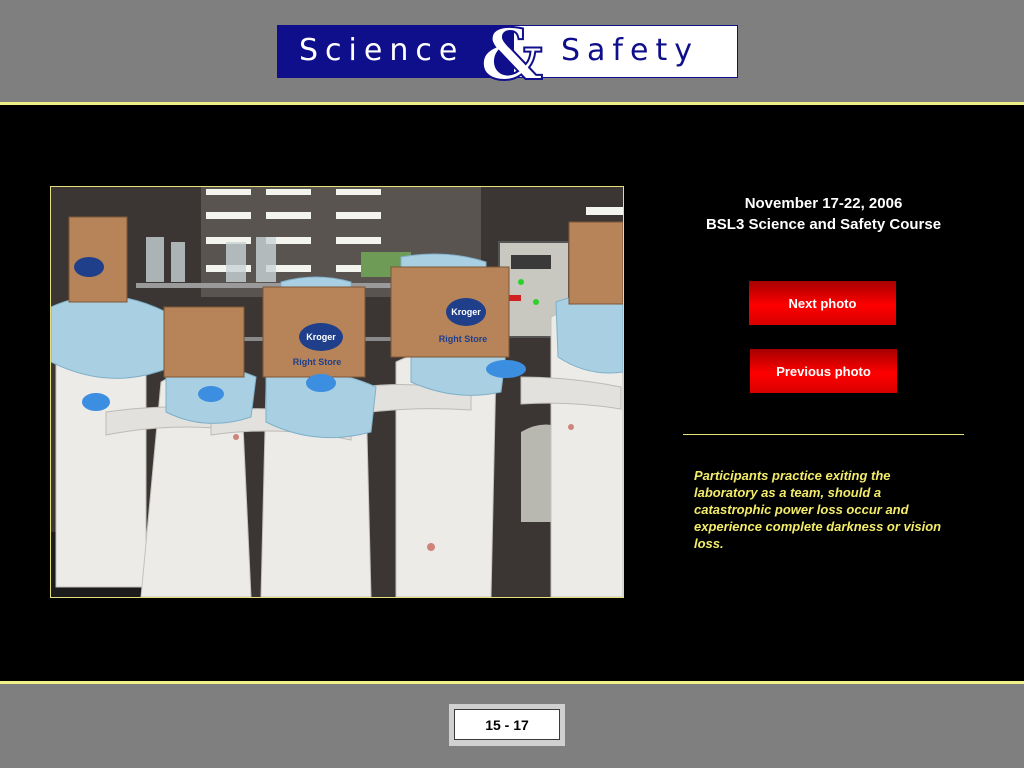 This screenshot has height=768, width=1024. I want to click on logo-word-safety: Safety, so click(630, 50).